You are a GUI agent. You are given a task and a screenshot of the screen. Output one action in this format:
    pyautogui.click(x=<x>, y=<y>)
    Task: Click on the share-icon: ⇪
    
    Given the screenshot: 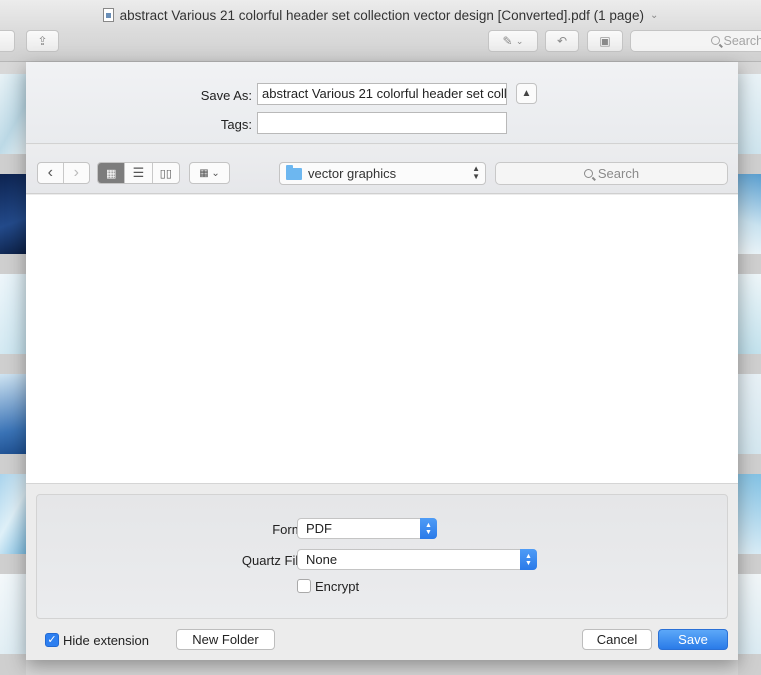 What is the action you would take?
    pyautogui.click(x=42, y=41)
    